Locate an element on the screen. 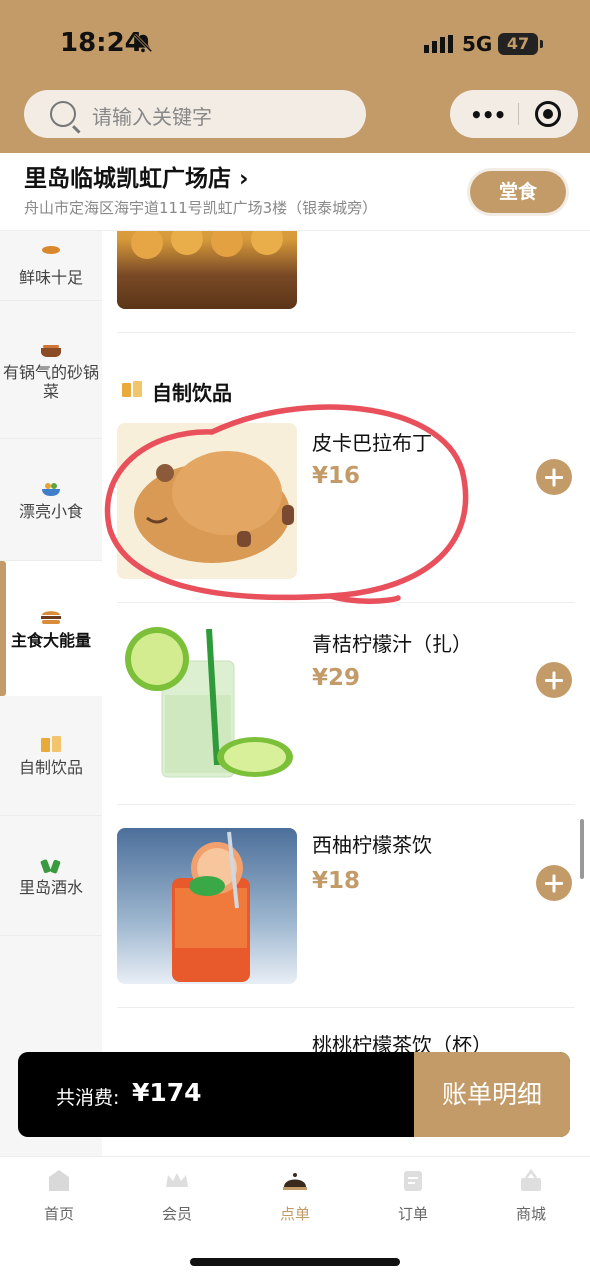 The width and height of the screenshot is (590, 1278). tab-label: 商城 is located at coordinates (530, 1214).